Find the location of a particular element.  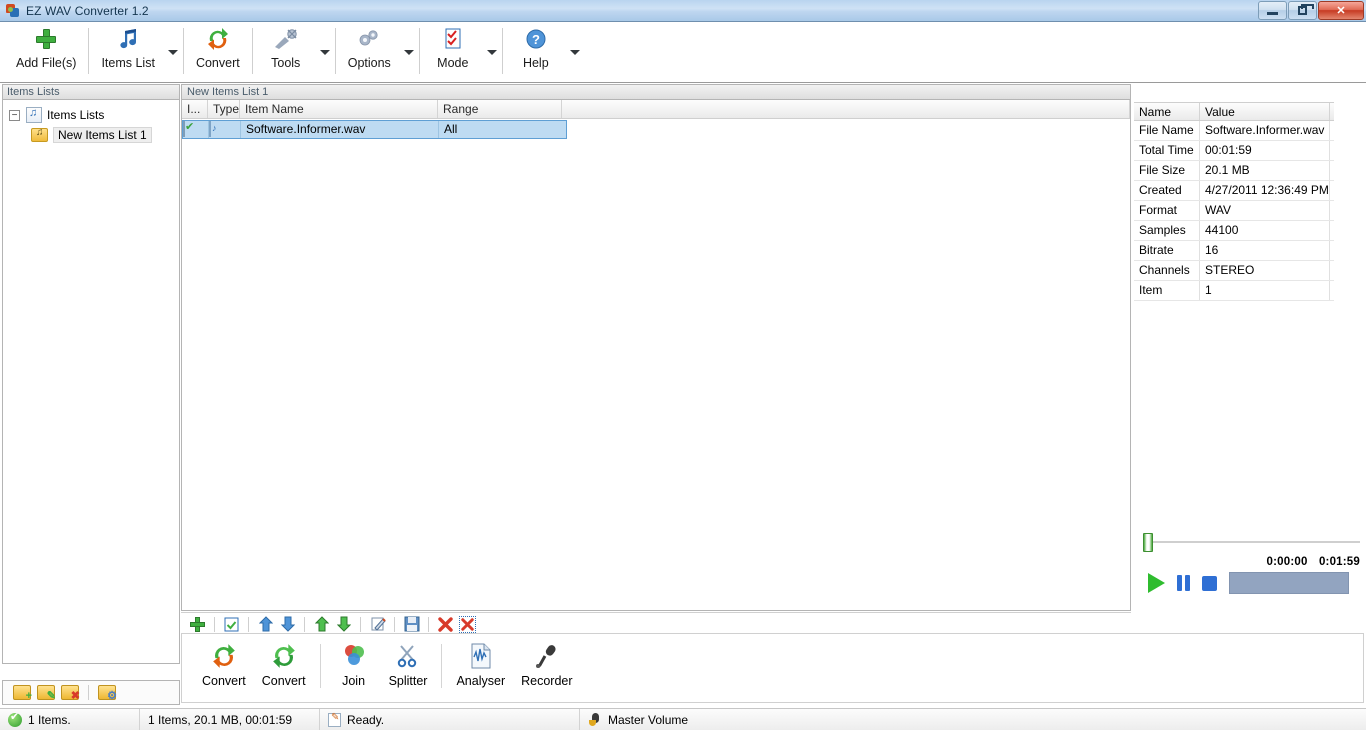

chevron-down-icon is located at coordinates (172, 52).